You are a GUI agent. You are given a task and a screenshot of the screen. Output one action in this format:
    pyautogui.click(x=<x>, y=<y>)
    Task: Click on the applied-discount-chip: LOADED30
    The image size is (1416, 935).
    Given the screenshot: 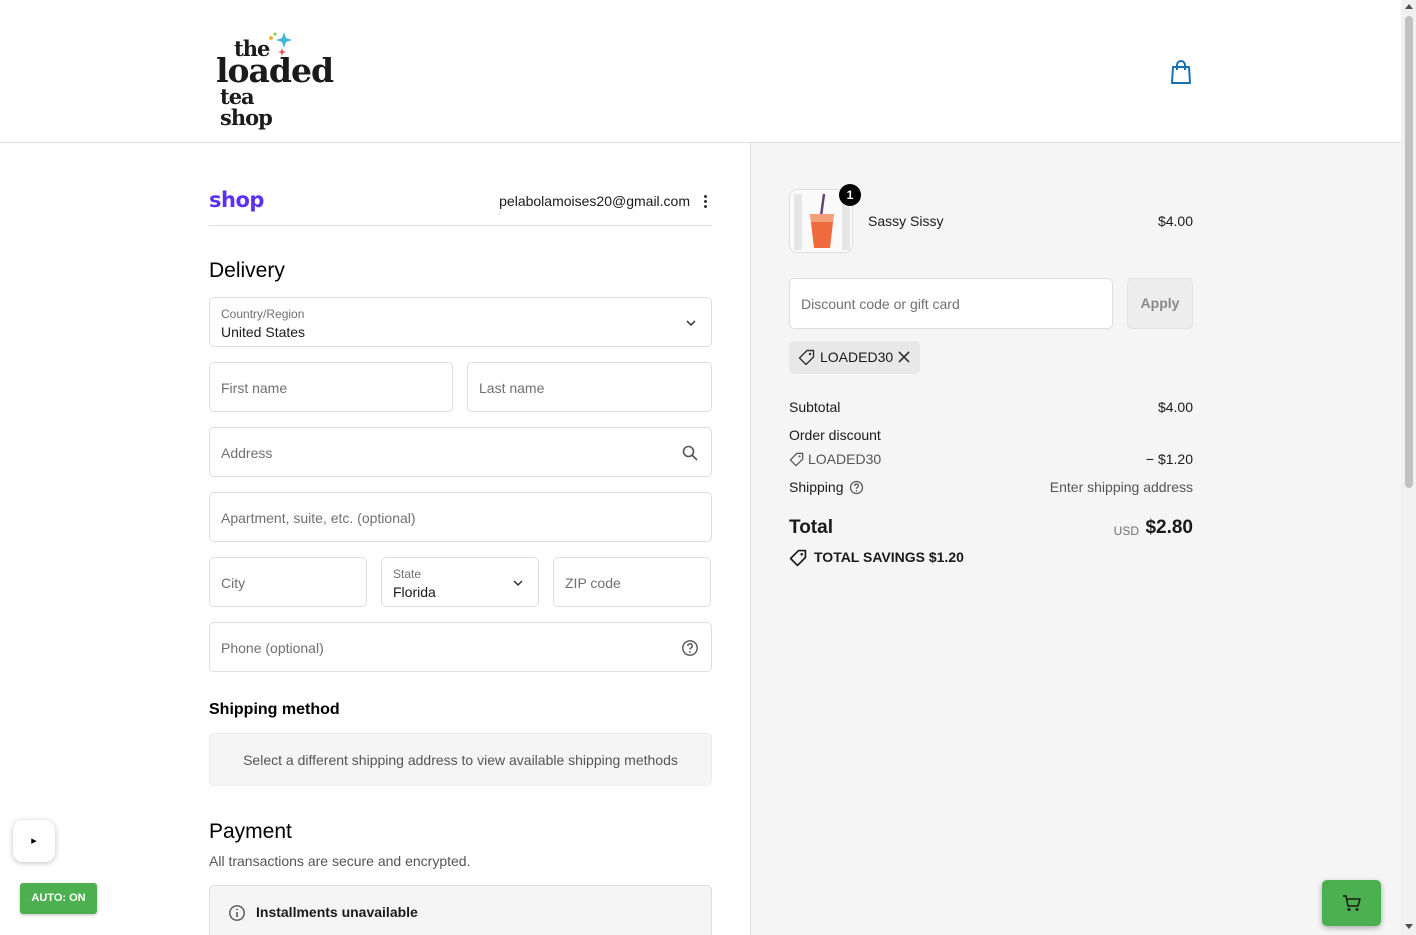 What is the action you would take?
    pyautogui.click(x=854, y=357)
    